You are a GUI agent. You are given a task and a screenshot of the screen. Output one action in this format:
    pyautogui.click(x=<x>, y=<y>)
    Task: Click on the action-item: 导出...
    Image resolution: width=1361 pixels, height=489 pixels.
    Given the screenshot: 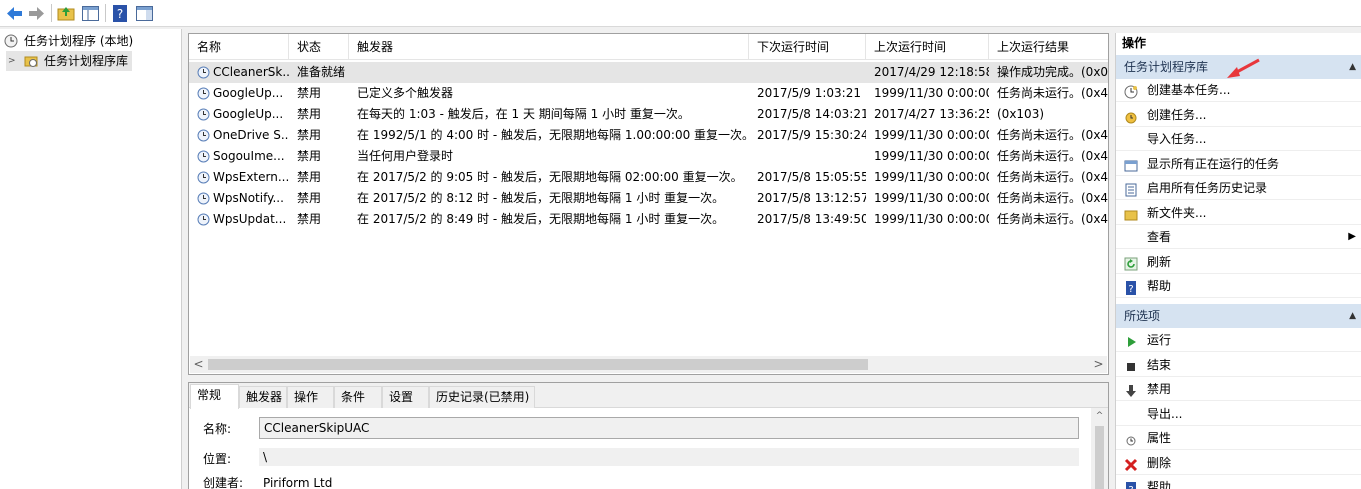 What is the action you would take?
    pyautogui.click(x=1238, y=414)
    